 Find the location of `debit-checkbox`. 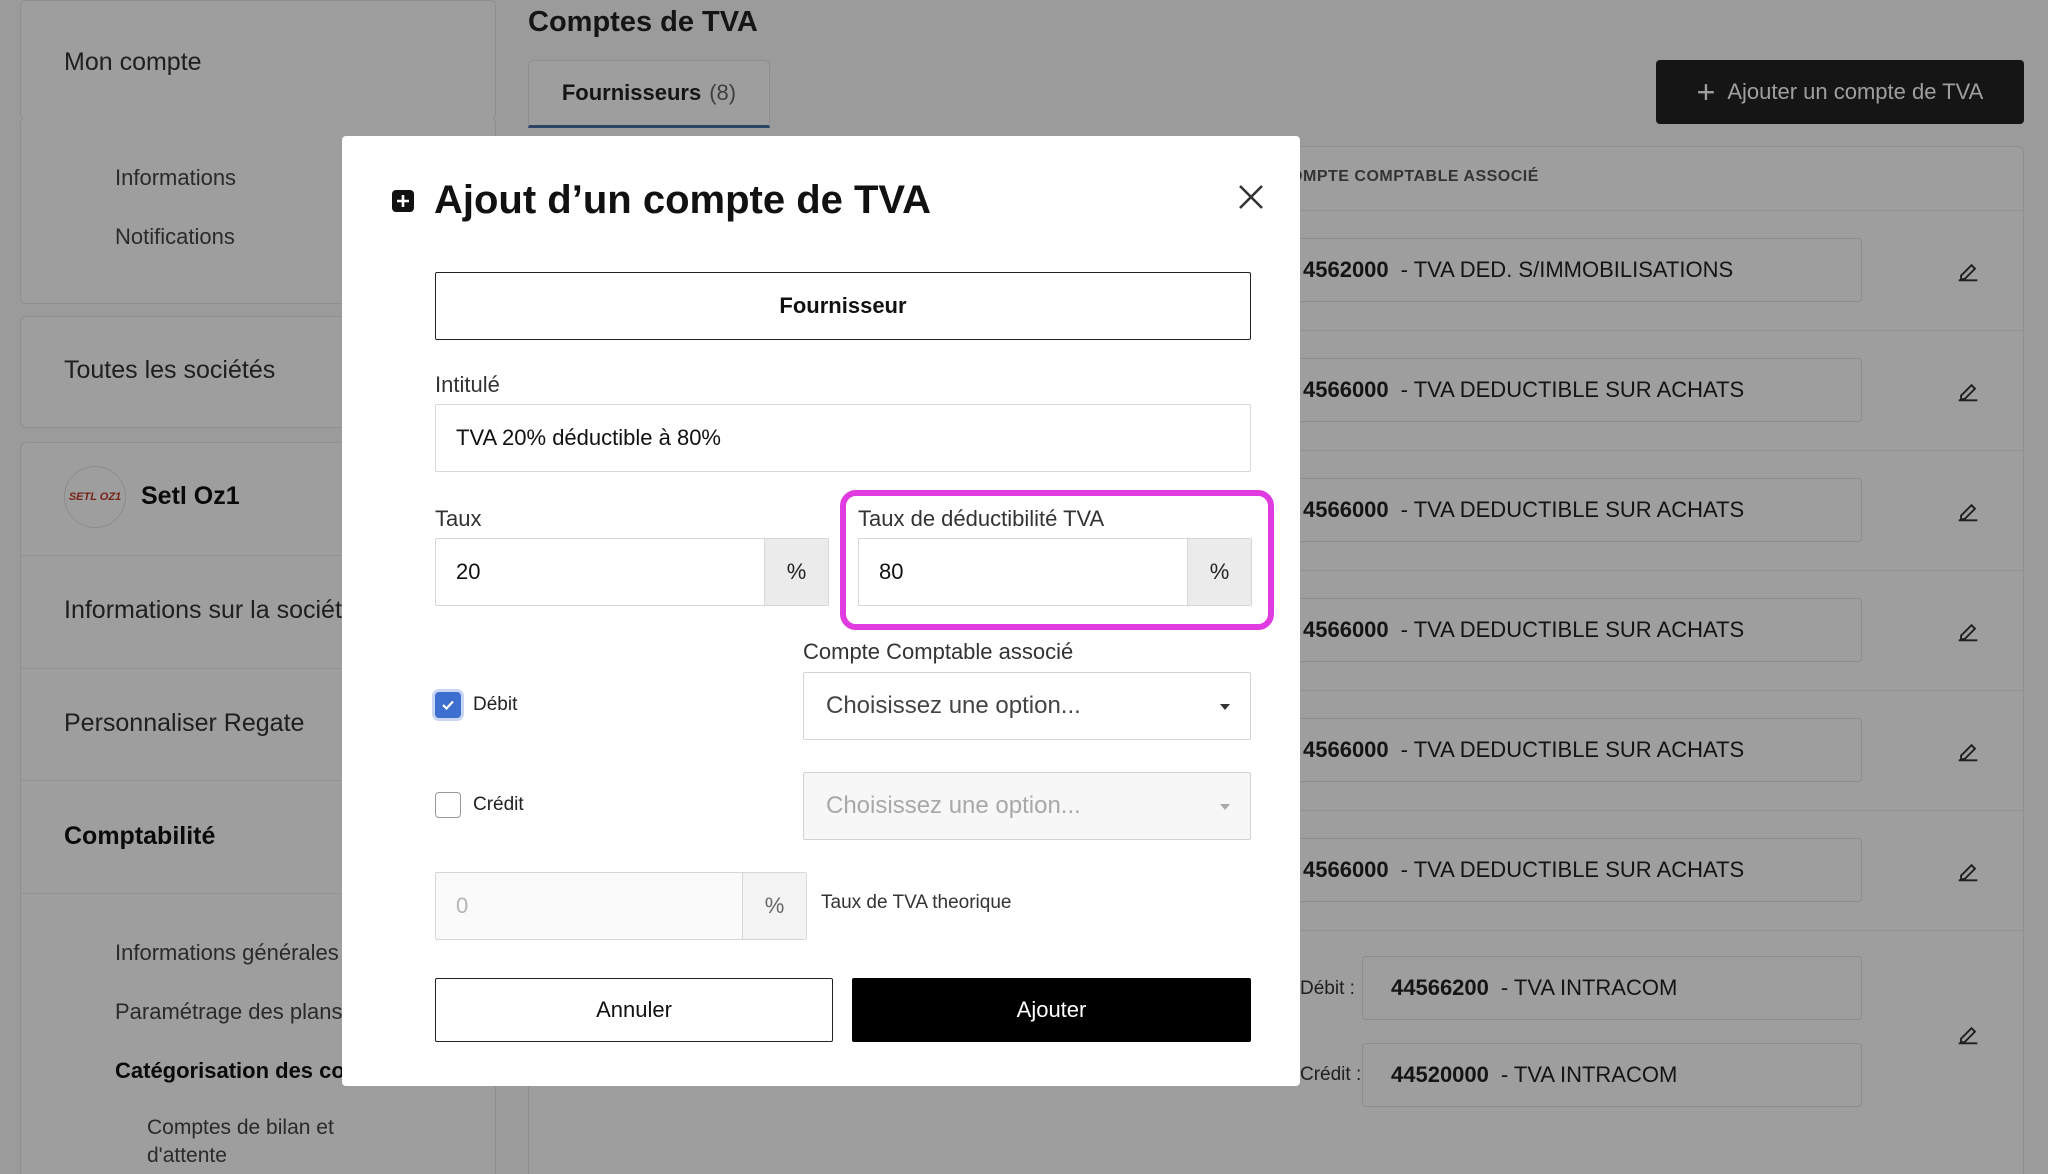

debit-checkbox is located at coordinates (448, 705).